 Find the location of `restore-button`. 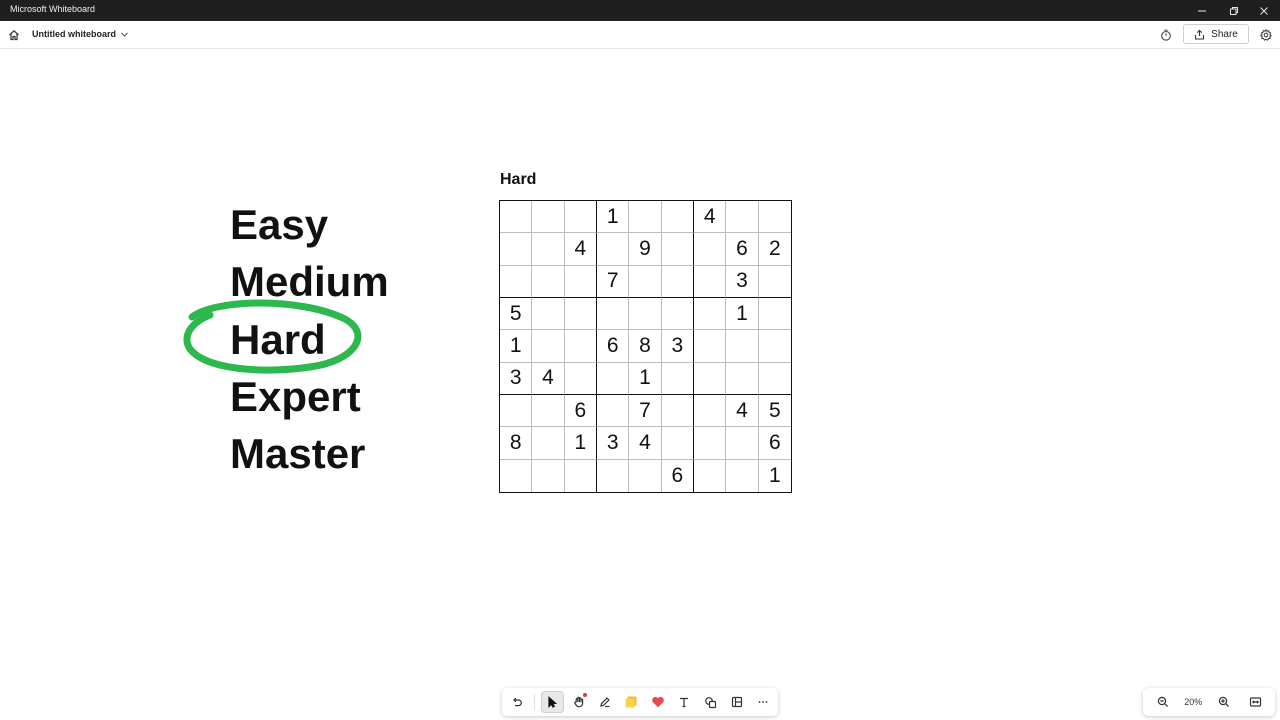

restore-button is located at coordinates (1234, 10).